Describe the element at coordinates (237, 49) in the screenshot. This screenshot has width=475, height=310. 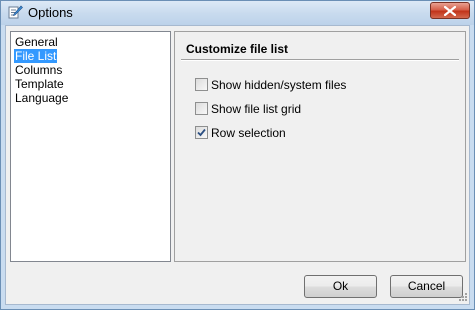
I see `panel-title: Customize file list` at that location.